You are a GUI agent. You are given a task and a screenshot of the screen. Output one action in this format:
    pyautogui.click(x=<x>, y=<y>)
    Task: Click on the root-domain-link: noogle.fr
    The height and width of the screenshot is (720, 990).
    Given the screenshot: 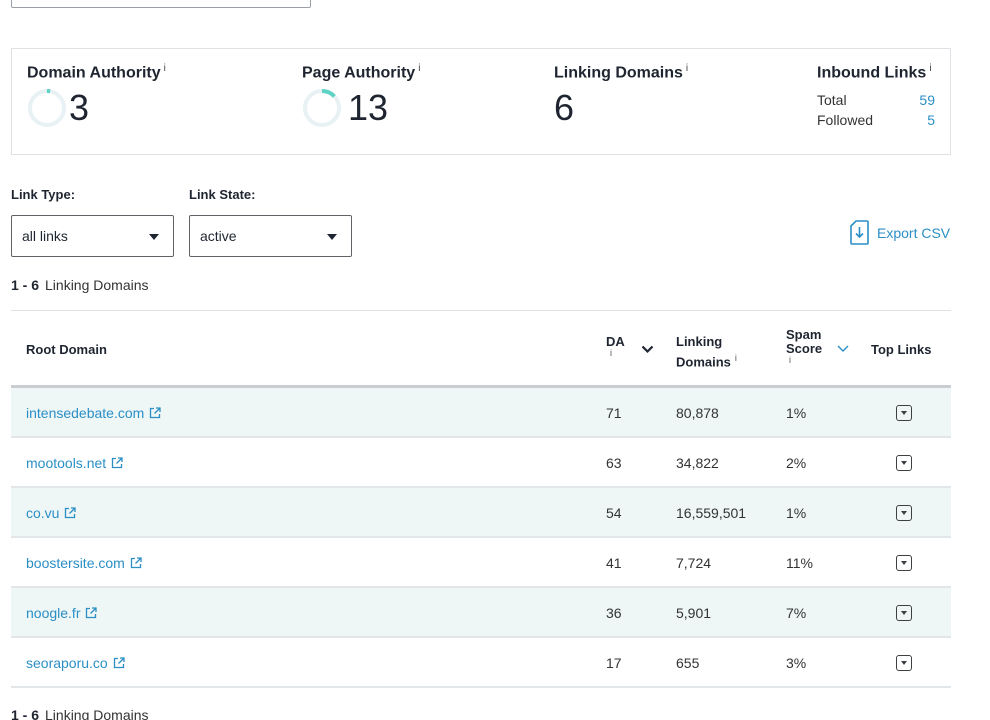 What is the action you would take?
    pyautogui.click(x=62, y=613)
    